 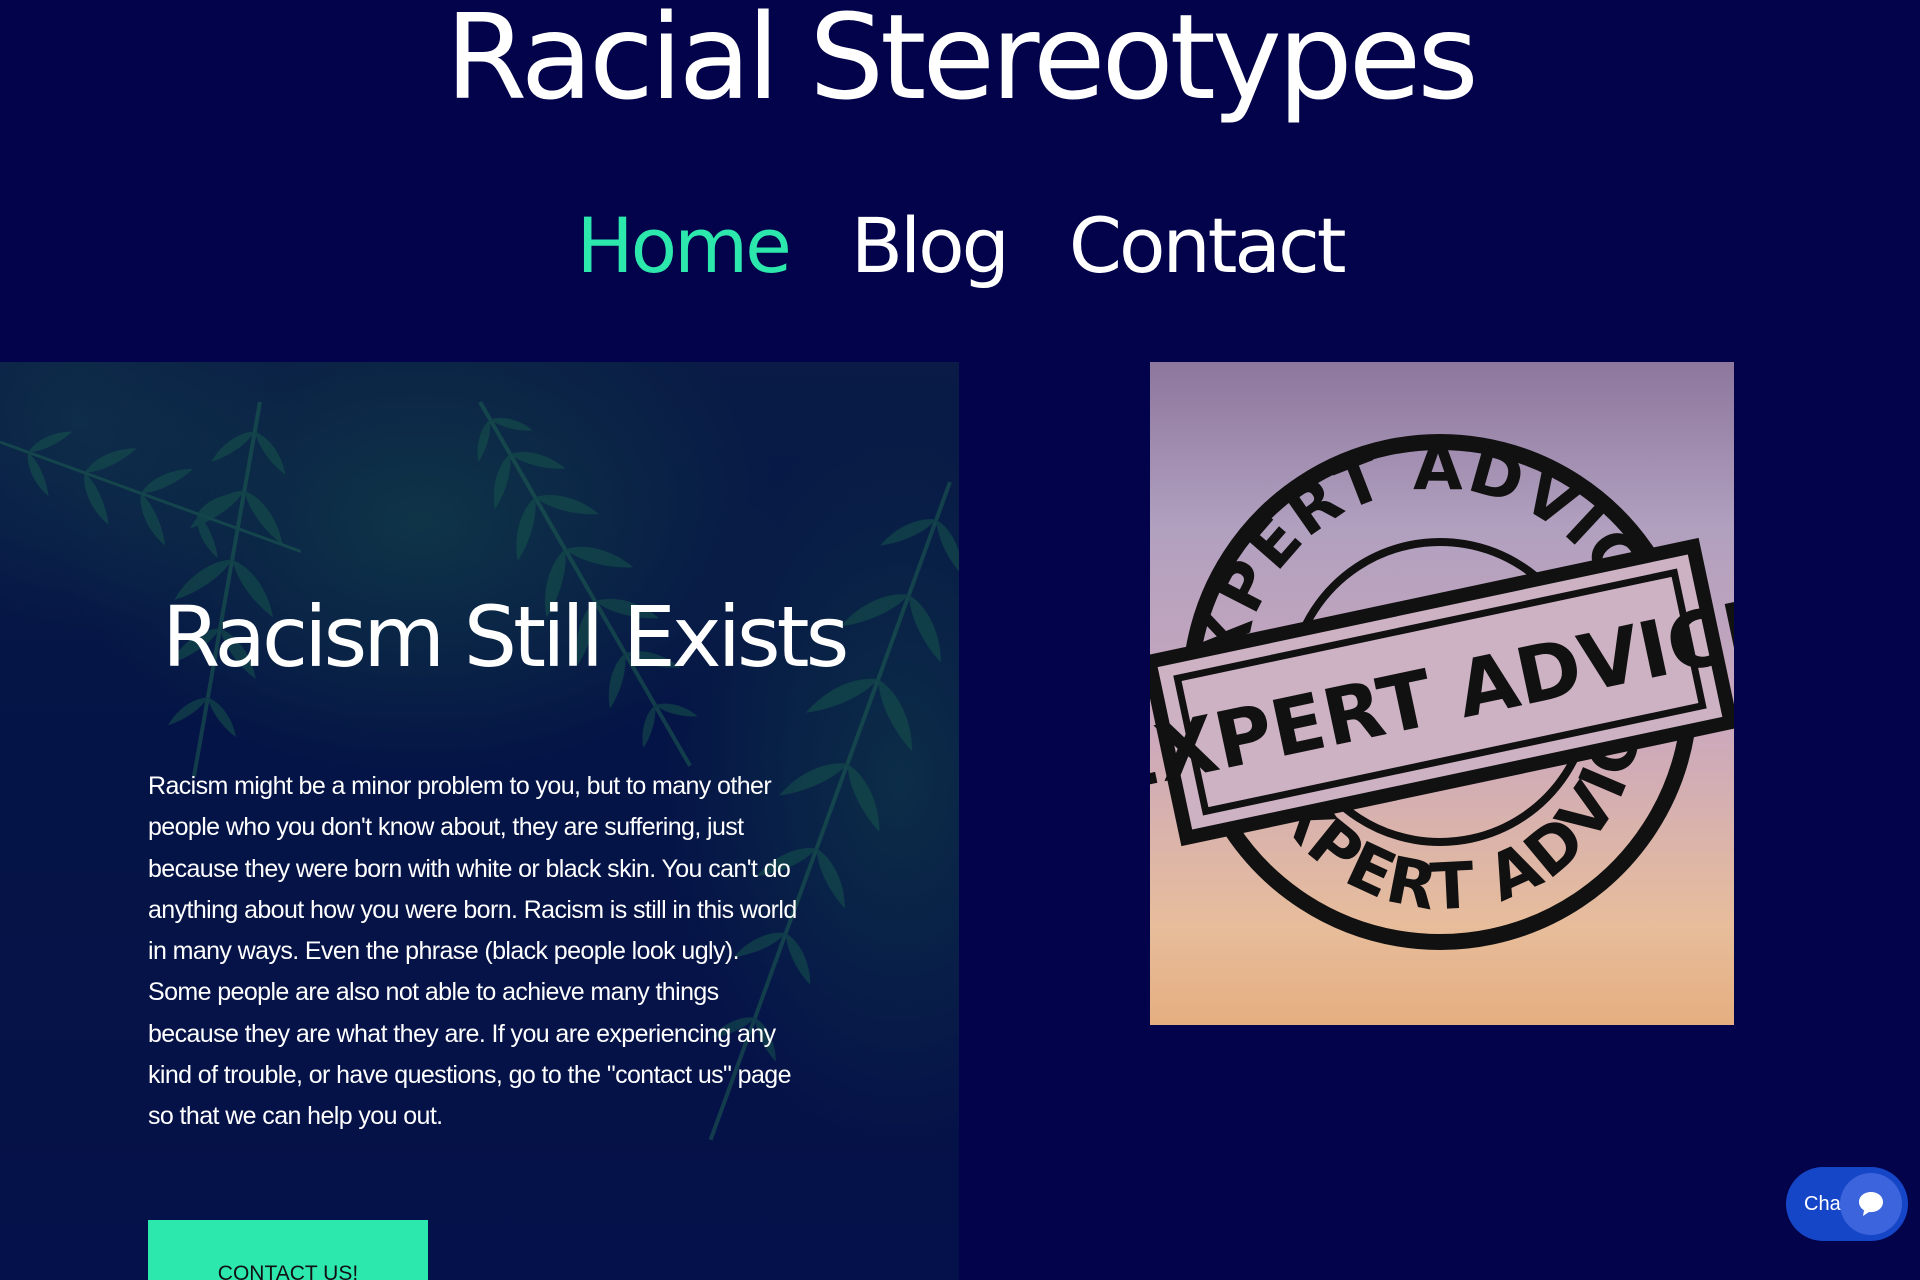 I want to click on main-nav: Home Blog Contact, so click(x=960, y=246).